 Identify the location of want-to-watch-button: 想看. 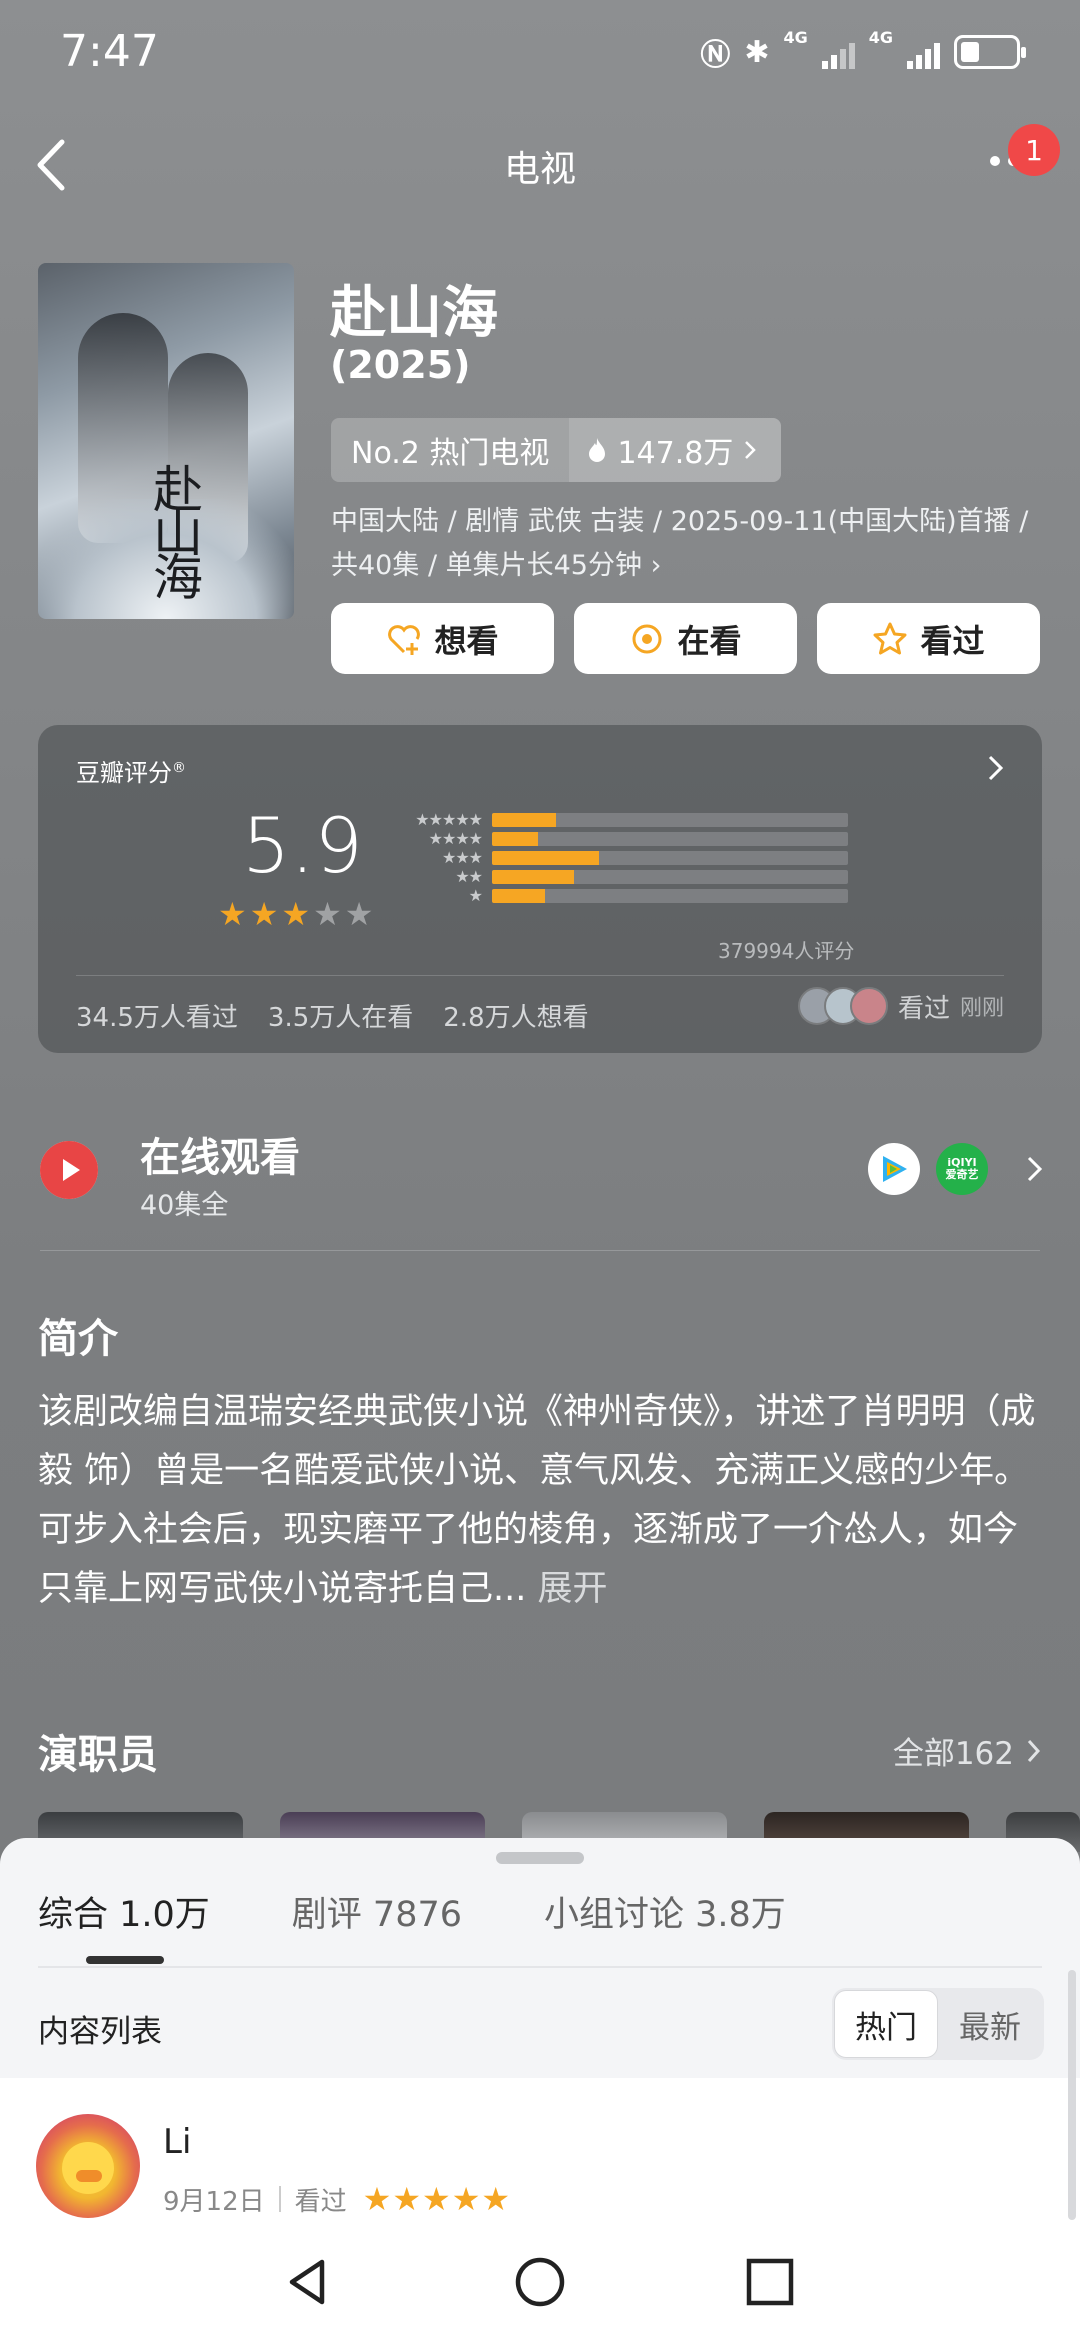
(442, 638).